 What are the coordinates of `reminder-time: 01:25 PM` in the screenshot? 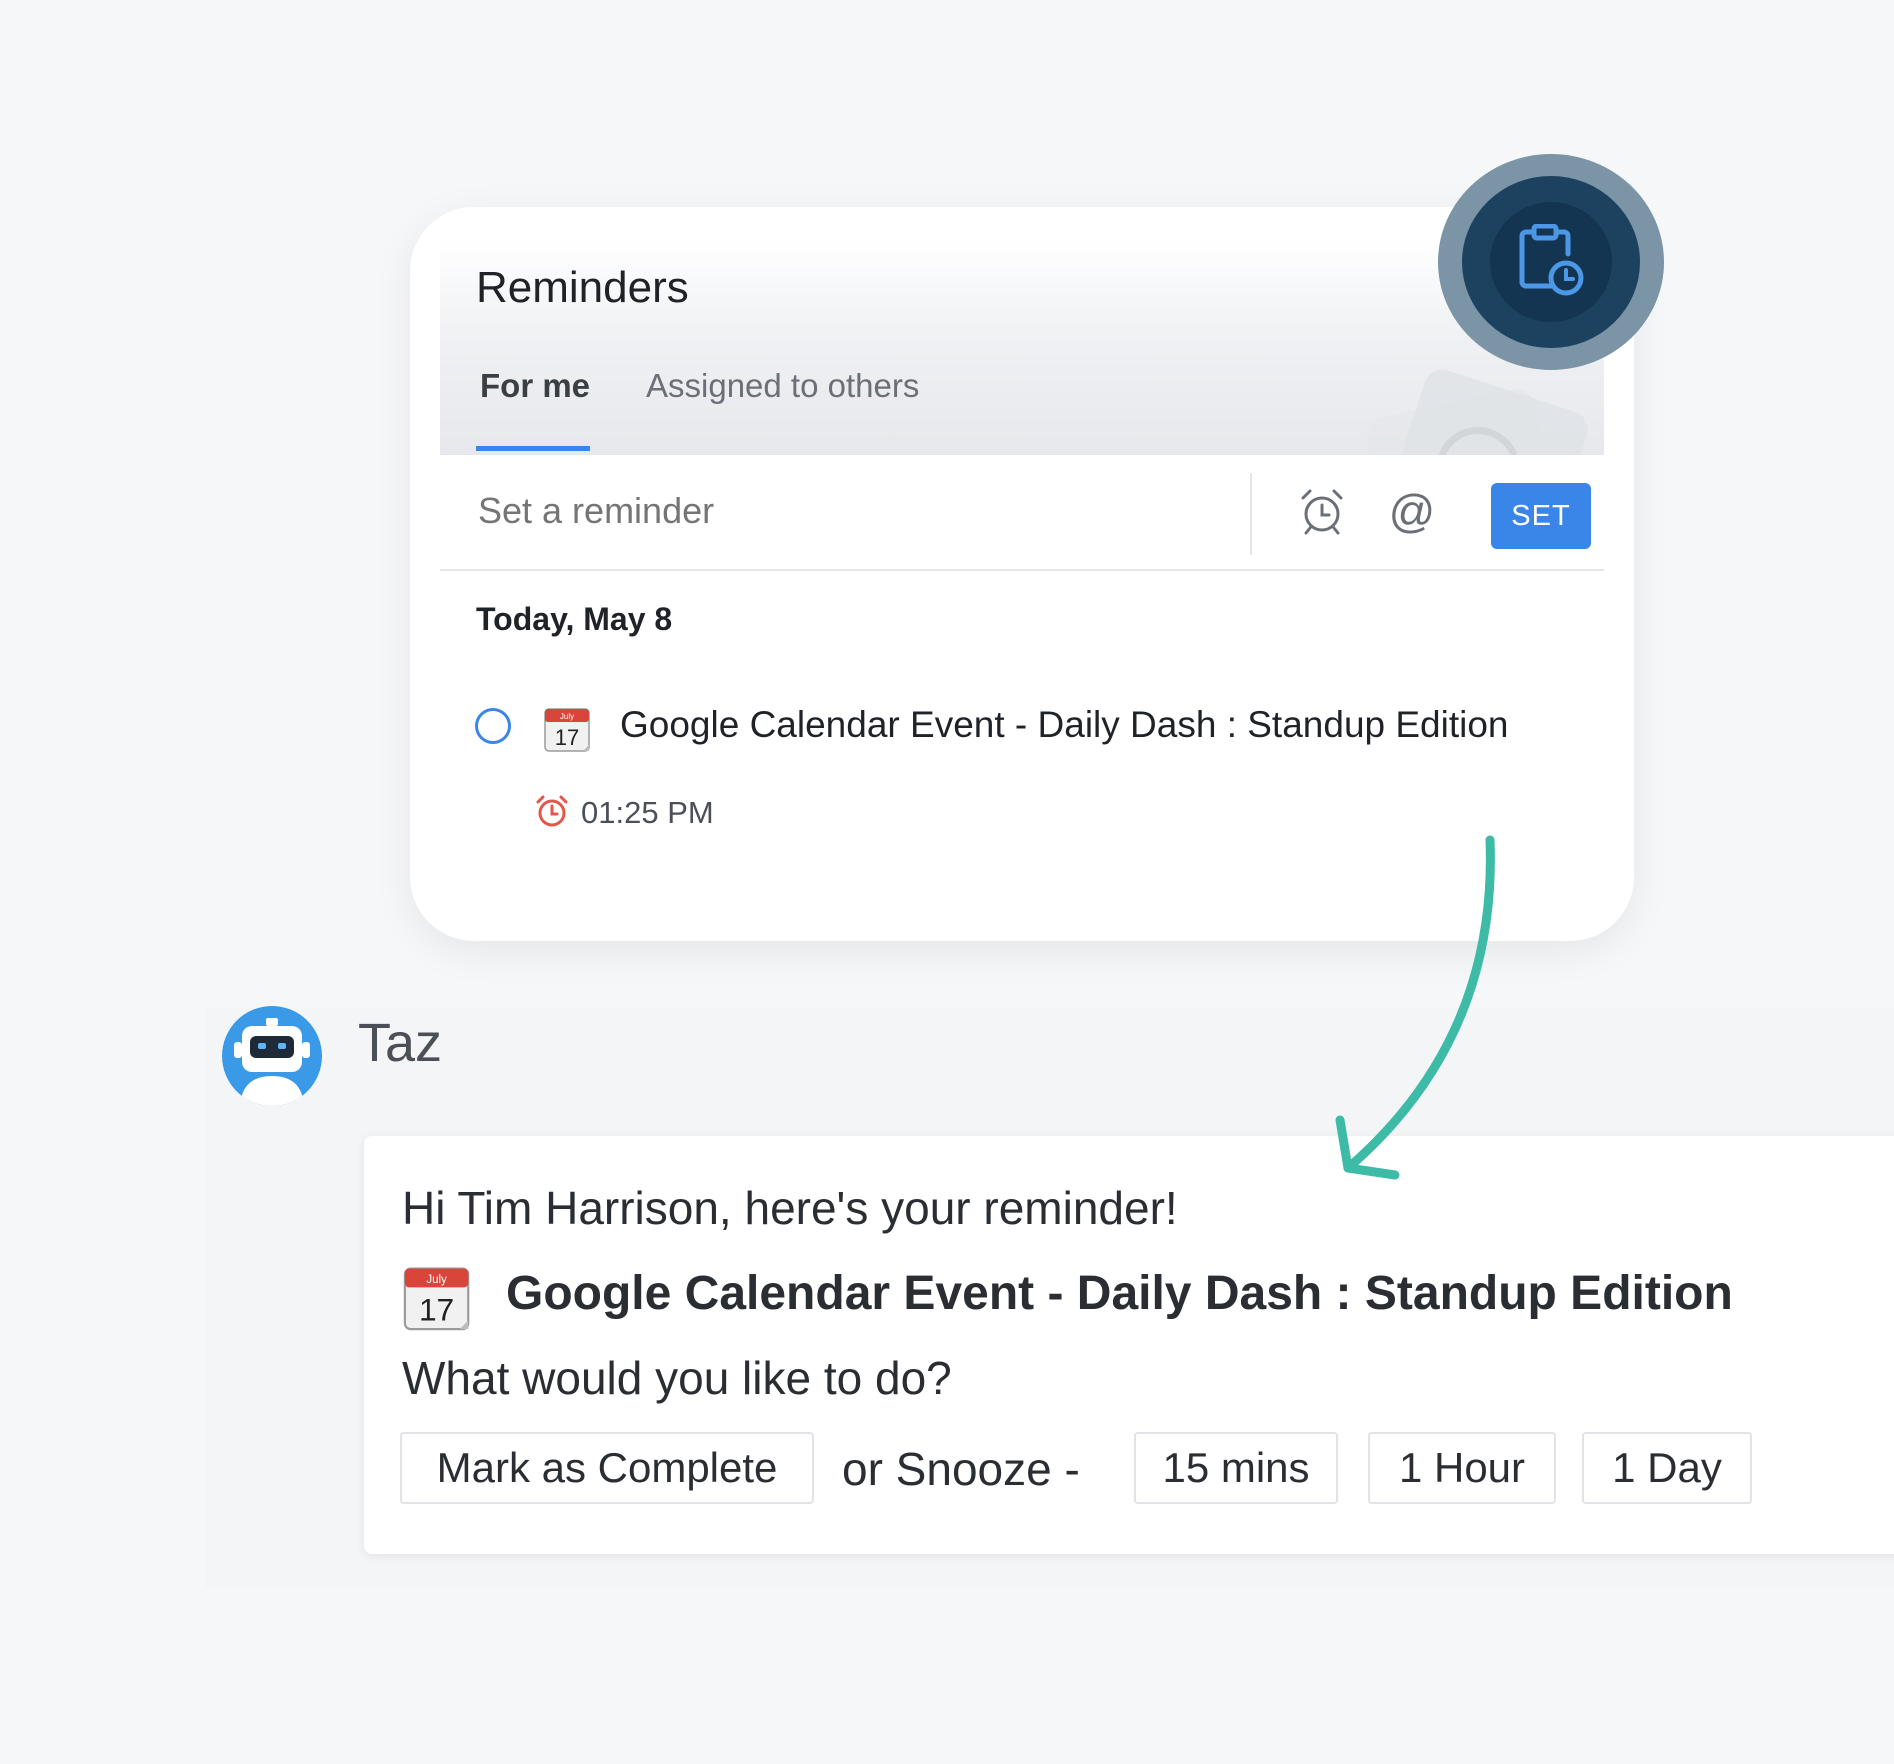 It's located at (647, 812).